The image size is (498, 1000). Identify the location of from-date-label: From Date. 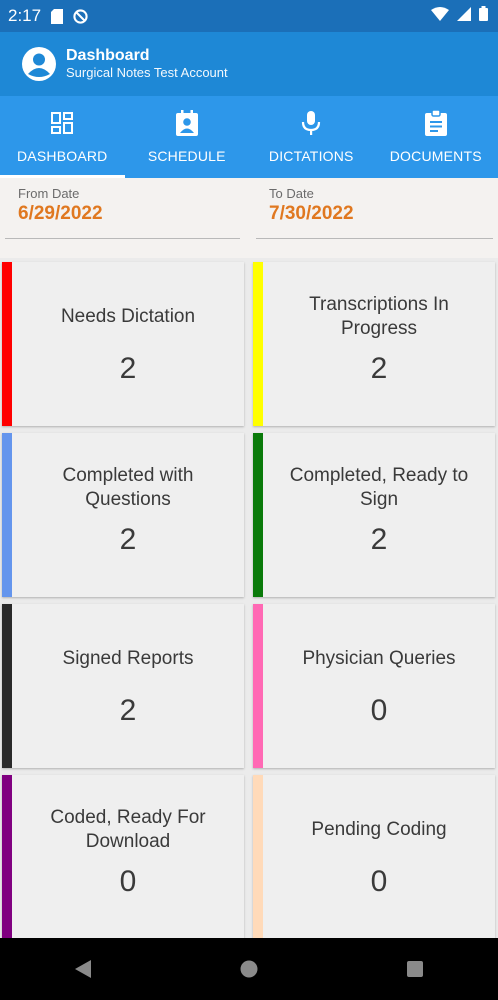
(49, 193).